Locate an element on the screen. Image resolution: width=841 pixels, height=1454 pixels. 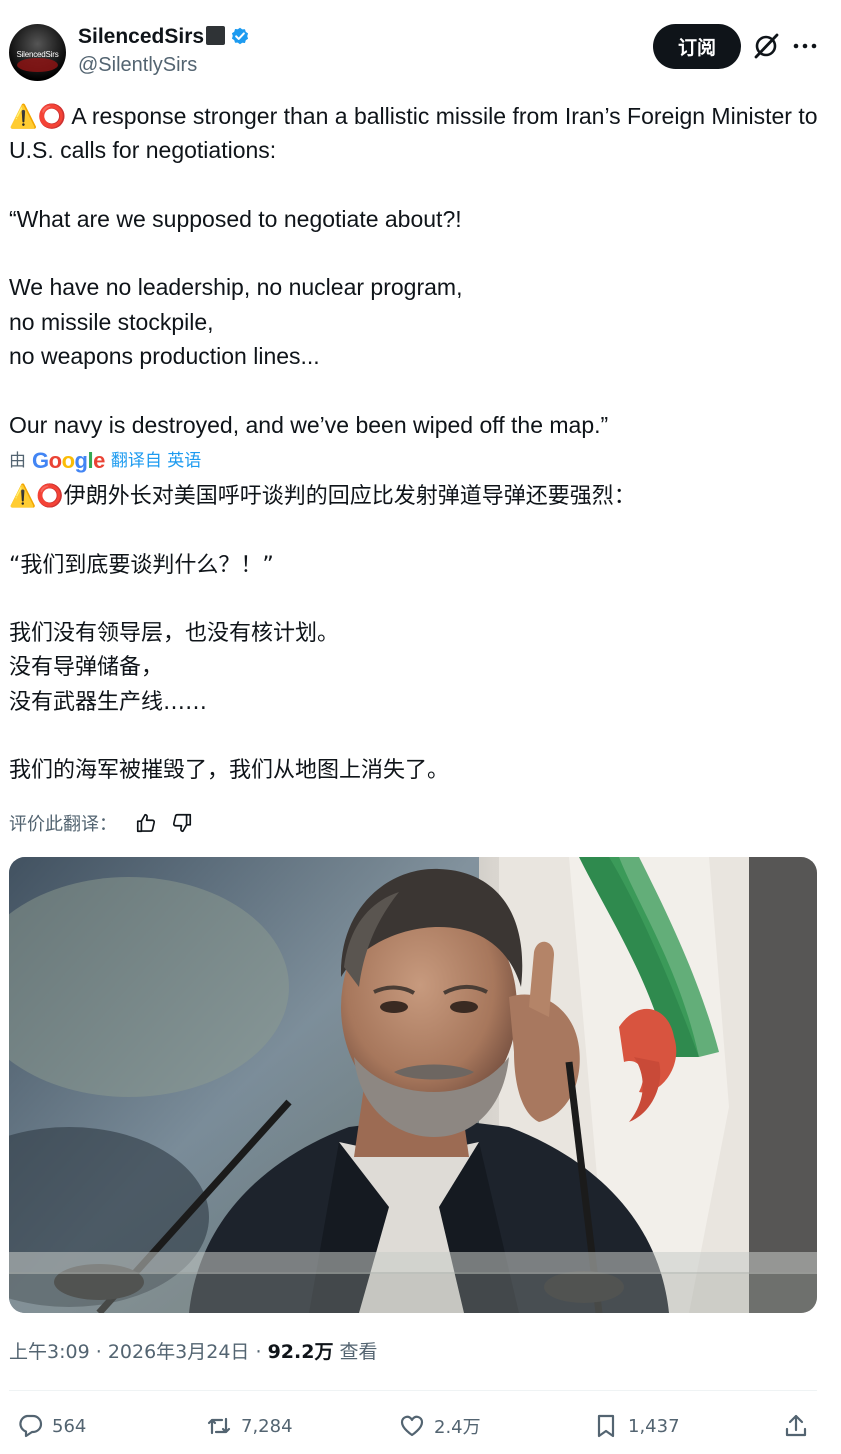
retweet-button: 7,284 is located at coordinates (249, 1426).